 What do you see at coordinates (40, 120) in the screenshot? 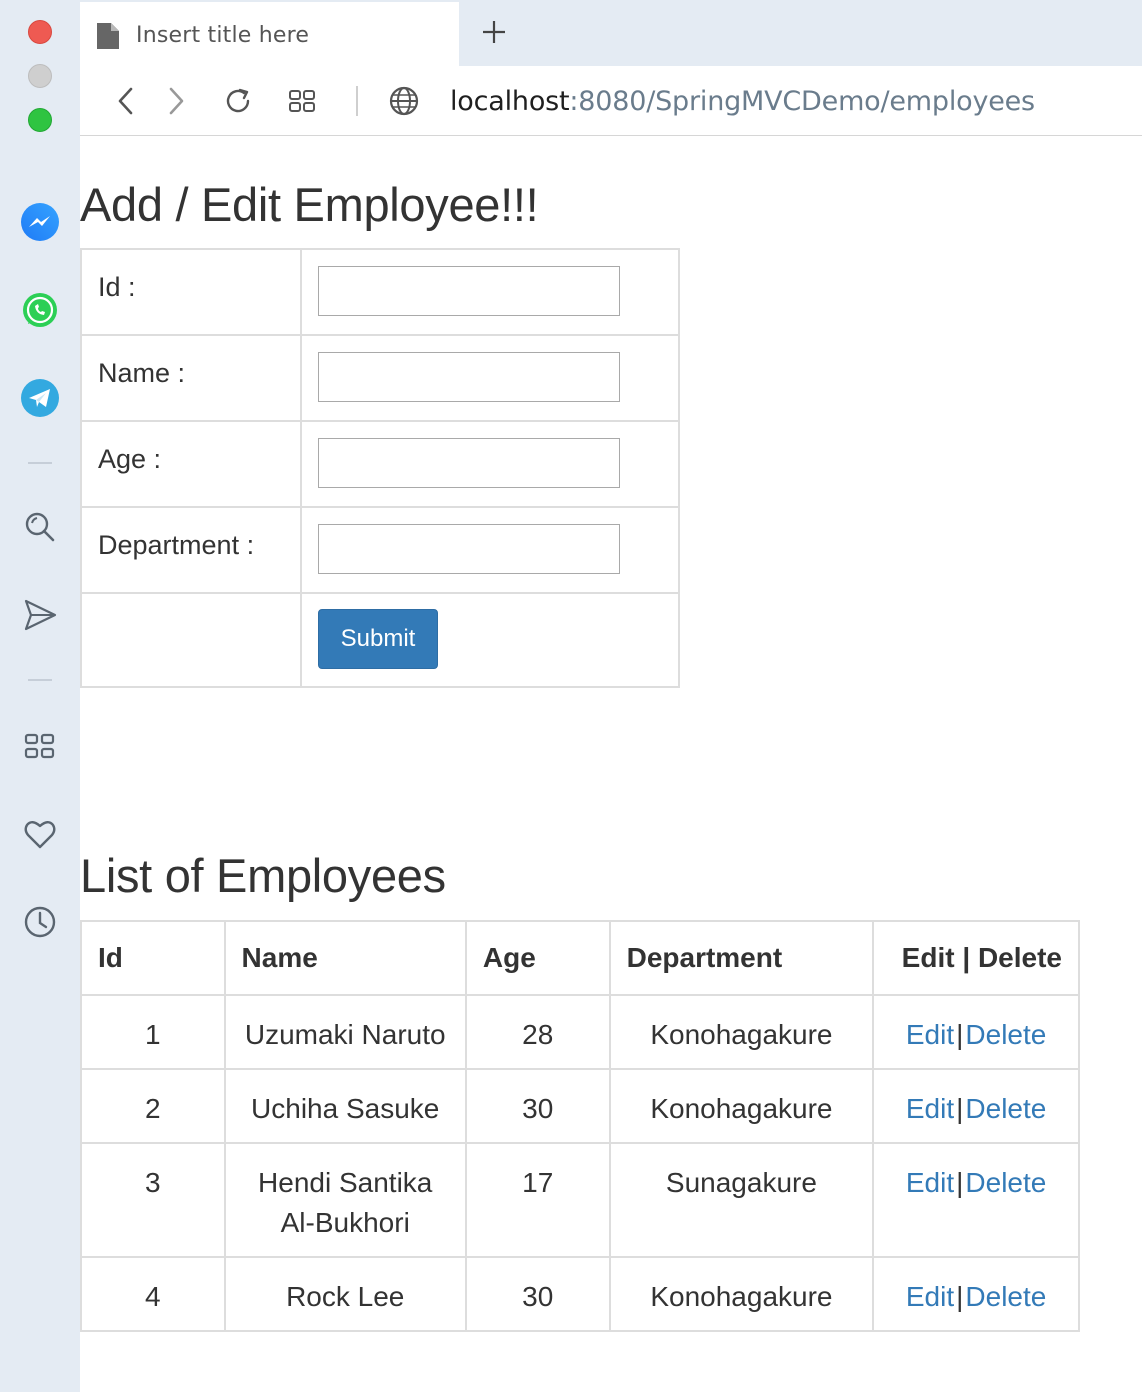
I see `maximize-window-button` at bounding box center [40, 120].